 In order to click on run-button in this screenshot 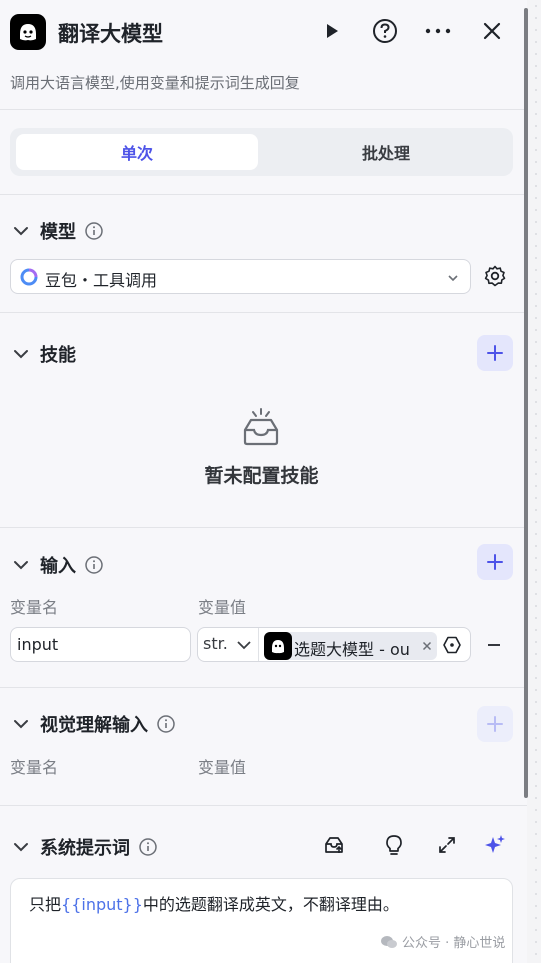, I will do `click(331, 31)`.